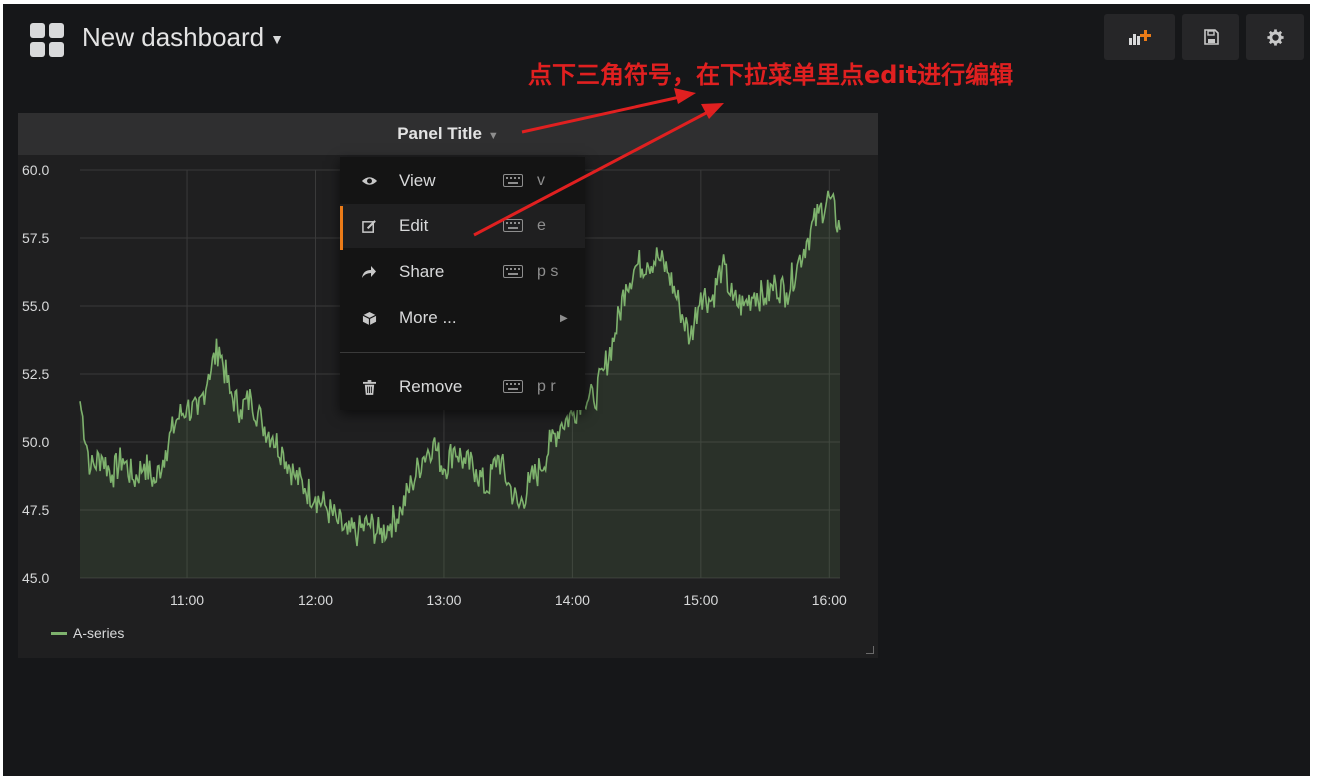 Image resolution: width=1318 pixels, height=776 pixels. I want to click on legend-label: A-series, so click(99, 633).